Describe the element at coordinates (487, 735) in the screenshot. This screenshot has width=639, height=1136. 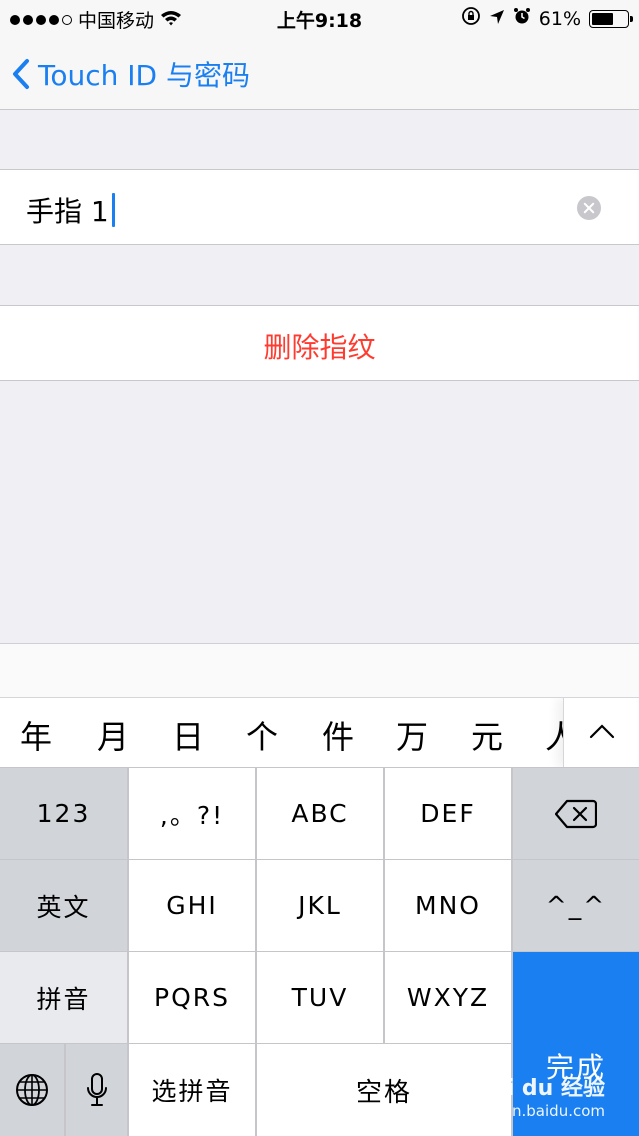
I see `candidate-item: 元` at that location.